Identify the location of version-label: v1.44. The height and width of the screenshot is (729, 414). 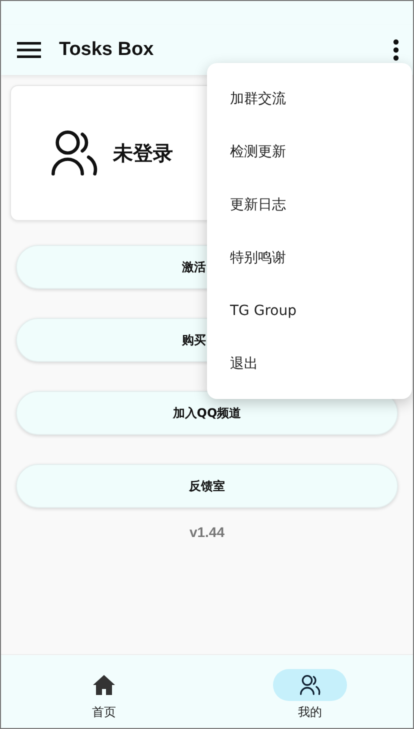
(207, 532).